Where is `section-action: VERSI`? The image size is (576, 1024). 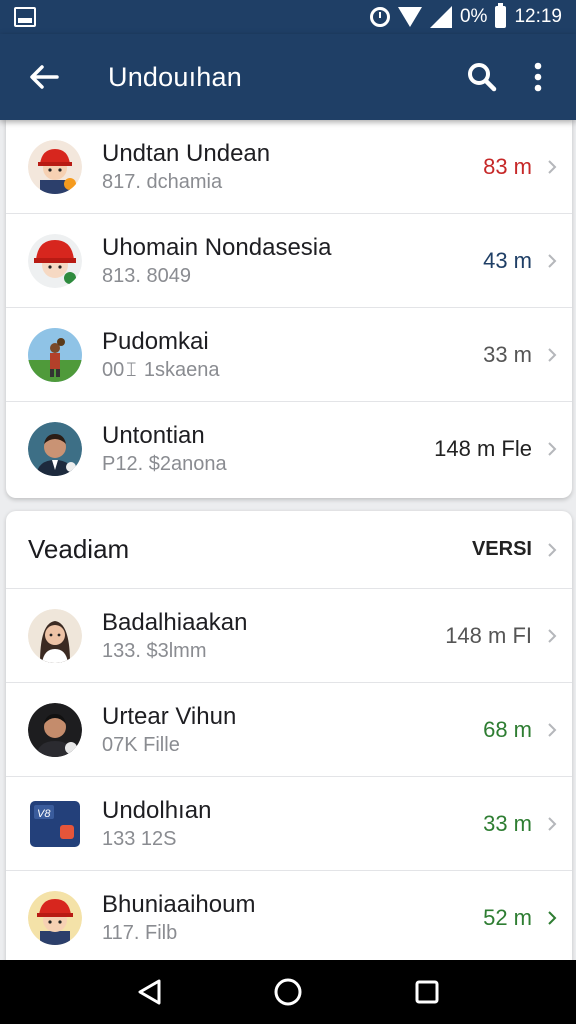 section-action: VERSI is located at coordinates (502, 549).